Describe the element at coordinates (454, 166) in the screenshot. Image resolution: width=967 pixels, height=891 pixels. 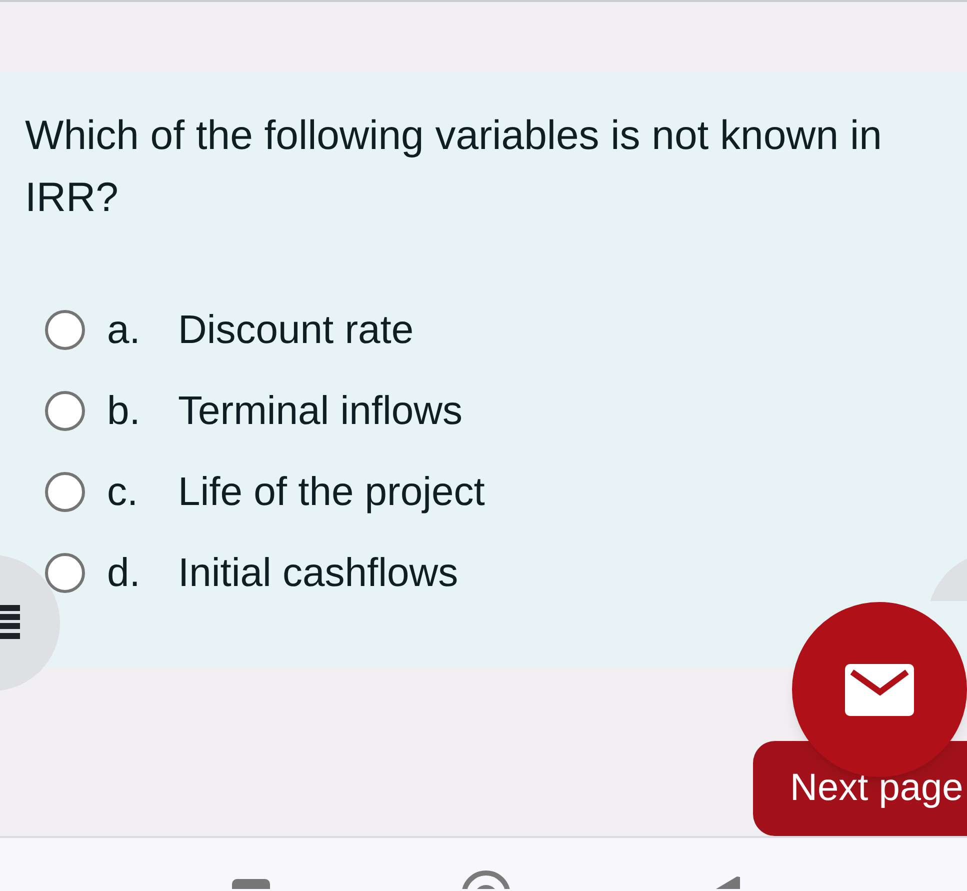
I see `question-text: Which of the following variables is not known in IRR?` at that location.